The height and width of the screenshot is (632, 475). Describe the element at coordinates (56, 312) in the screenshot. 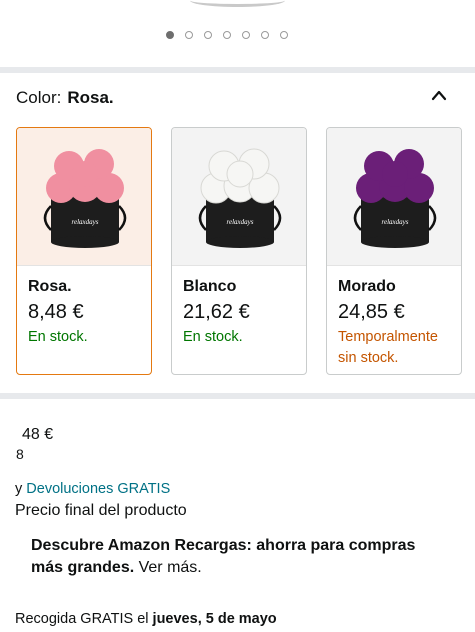

I see `color-option-price: 8,48 €` at that location.